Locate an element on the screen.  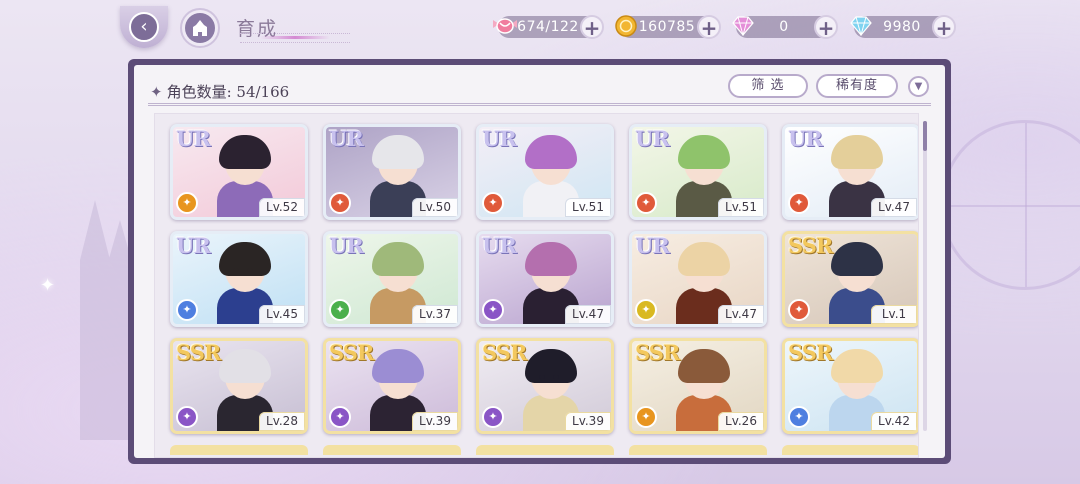
sort-direction-icon: ▼ is located at coordinates (918, 86).